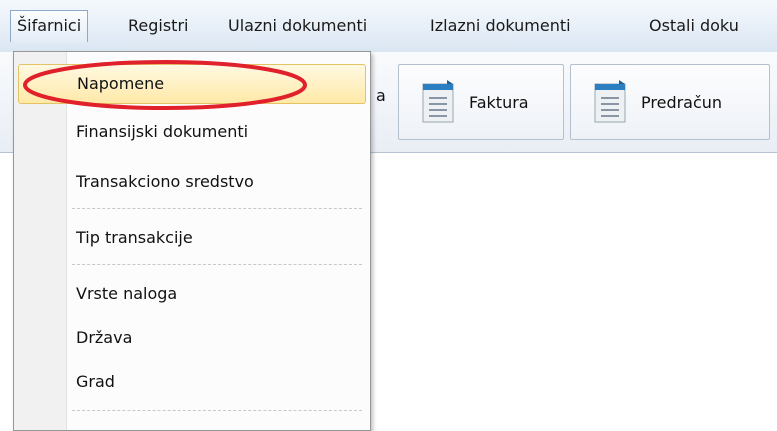 This screenshot has height=431, width=777. Describe the element at coordinates (165, 181) in the screenshot. I see `menu-item-label: Transakciono sredstvo` at that location.